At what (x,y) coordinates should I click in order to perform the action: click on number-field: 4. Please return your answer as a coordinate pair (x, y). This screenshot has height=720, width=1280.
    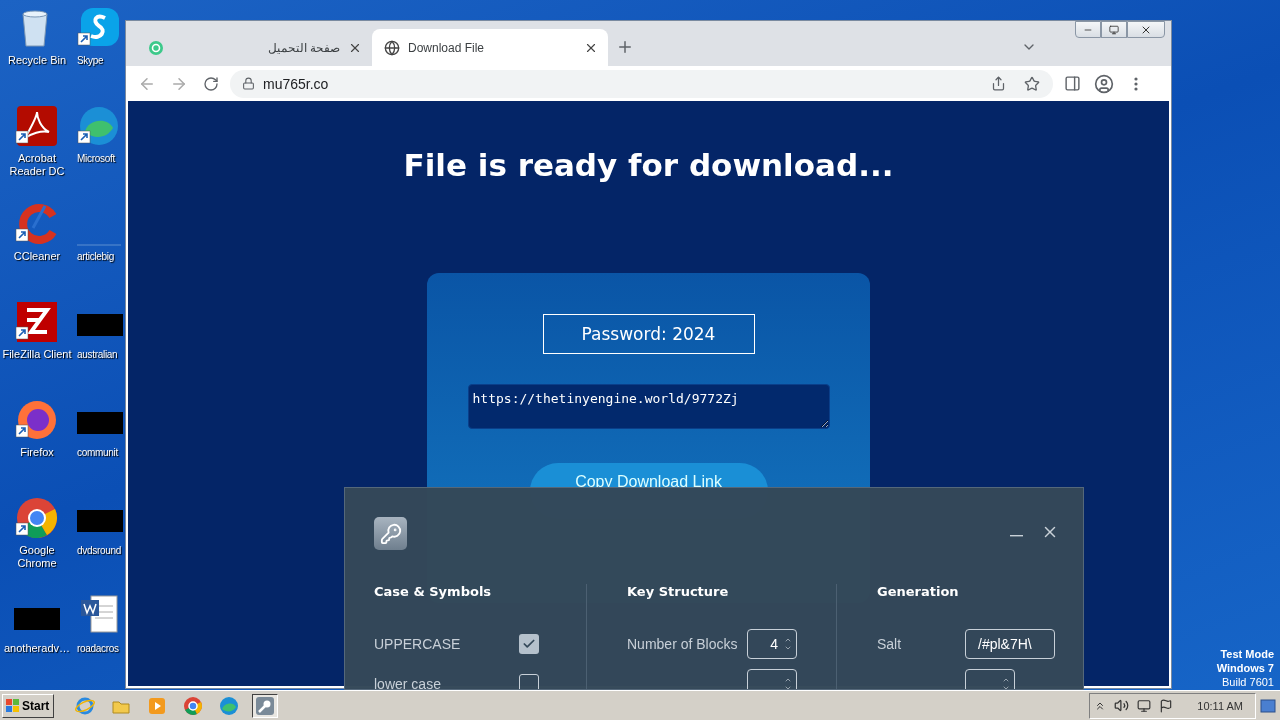
    Looking at the image, I should click on (772, 644).